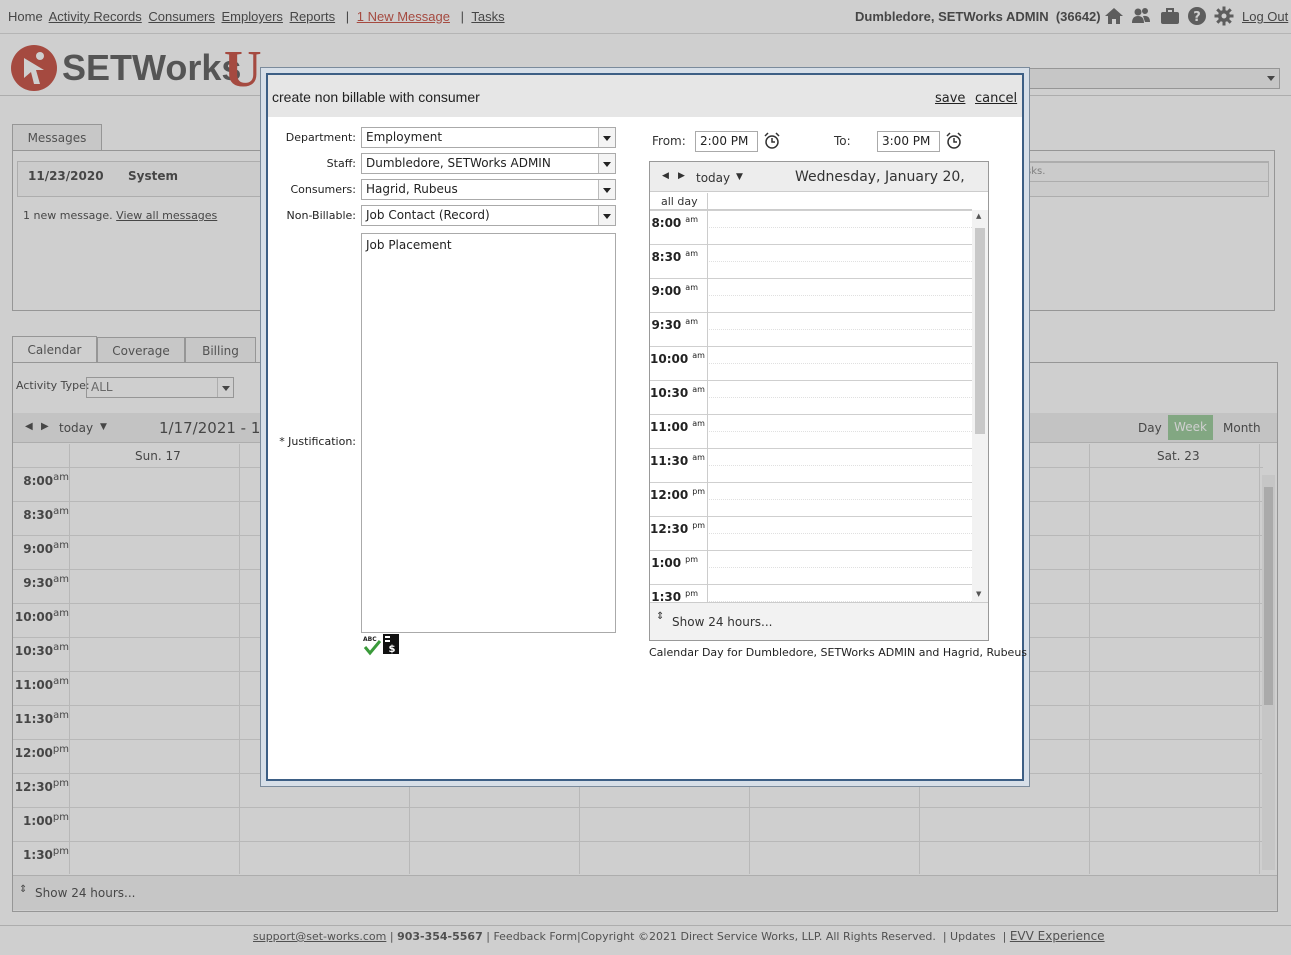  Describe the element at coordinates (980, 331) in the screenshot. I see `scrollbar-thumb` at that location.